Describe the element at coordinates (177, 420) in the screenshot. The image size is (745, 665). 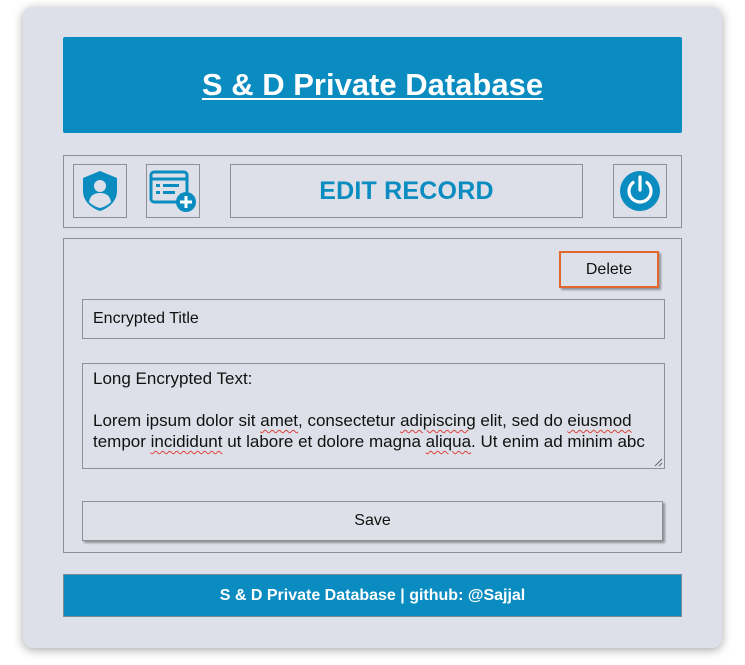
I see `text-fragment: Lorem ipsum dolor sit` at that location.